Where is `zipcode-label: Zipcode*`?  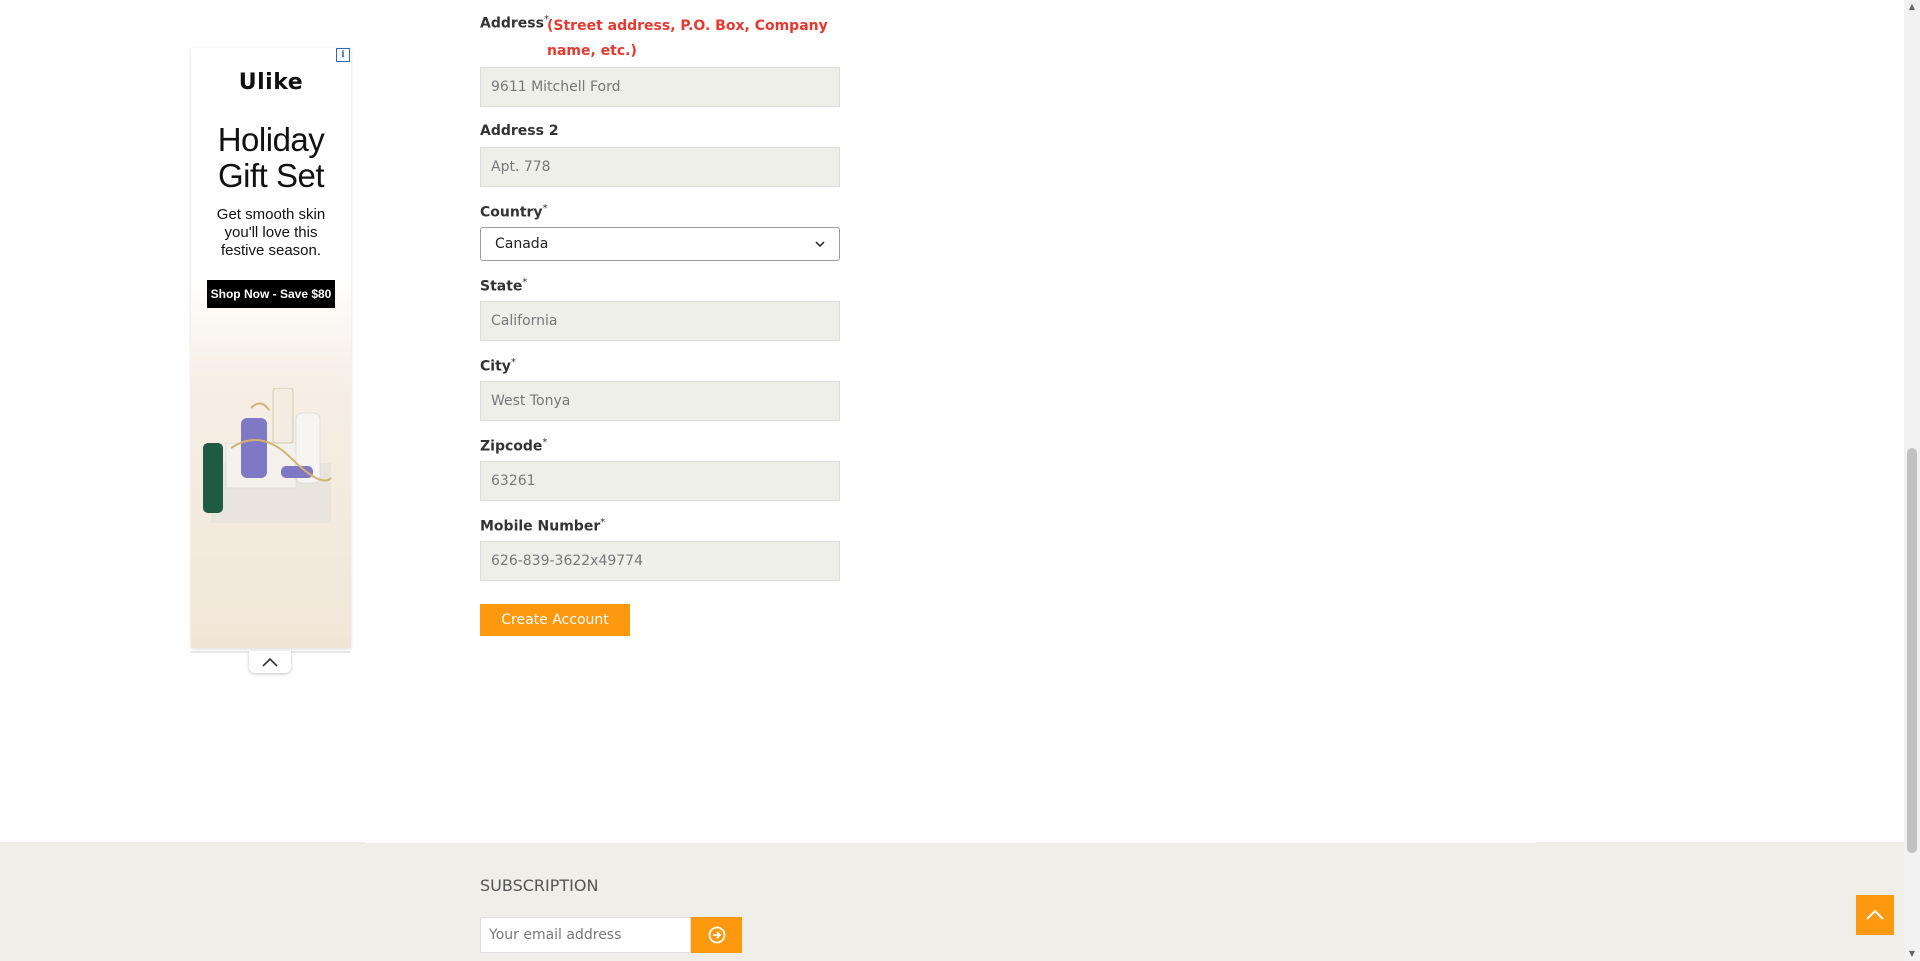 zipcode-label: Zipcode* is located at coordinates (514, 446).